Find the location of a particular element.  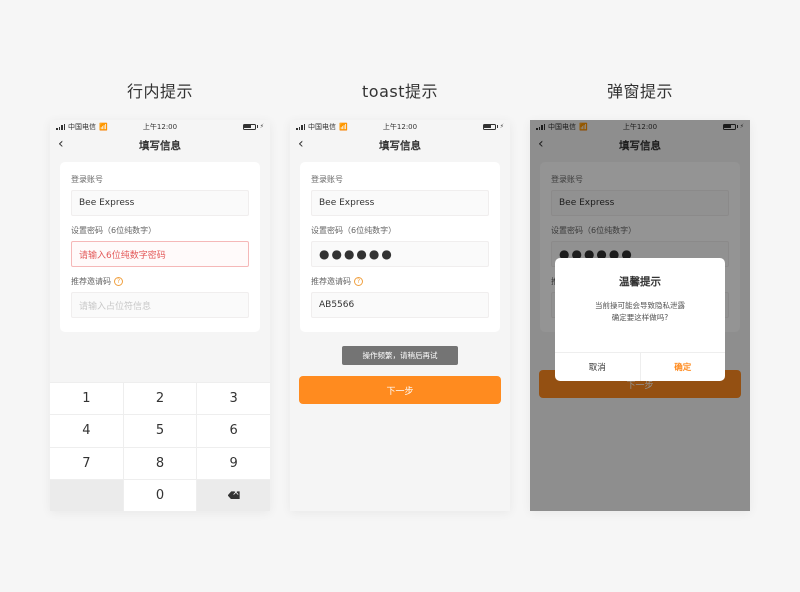

section-title-dialog: 弹窗提示 is located at coordinates (639, 91).